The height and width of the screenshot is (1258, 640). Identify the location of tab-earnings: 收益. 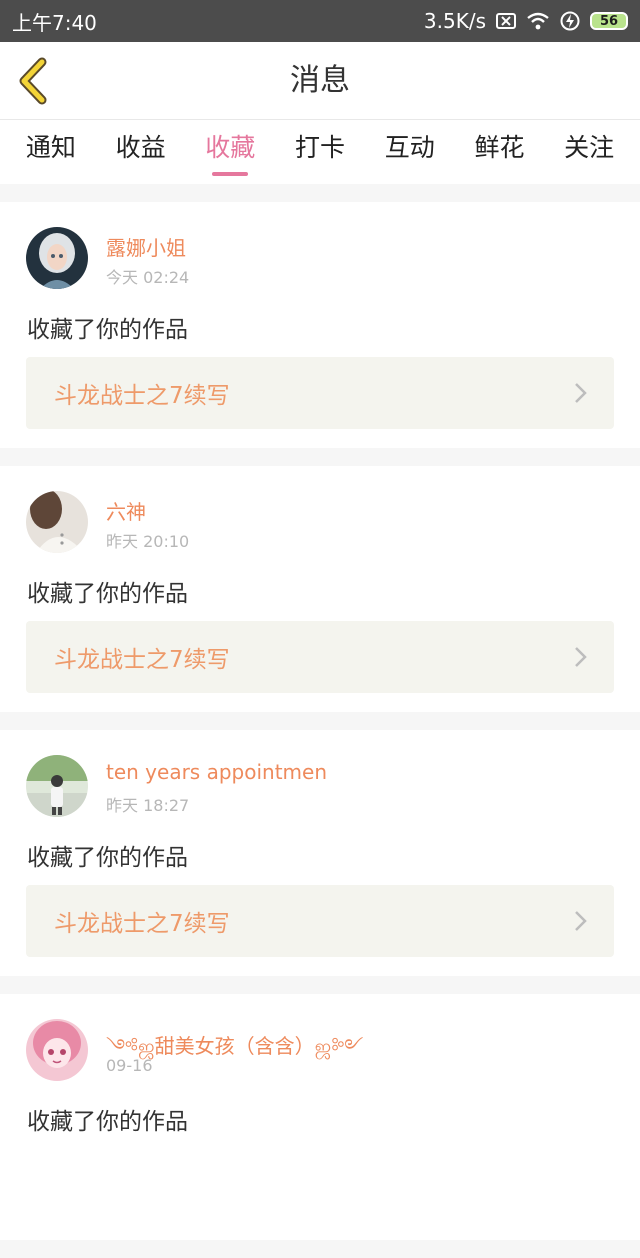
(141, 152).